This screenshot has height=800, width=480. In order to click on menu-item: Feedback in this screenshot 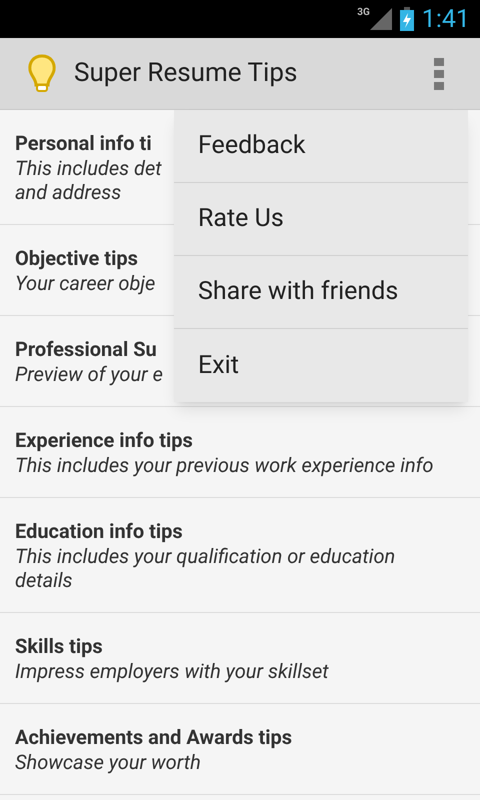, I will do `click(321, 146)`.